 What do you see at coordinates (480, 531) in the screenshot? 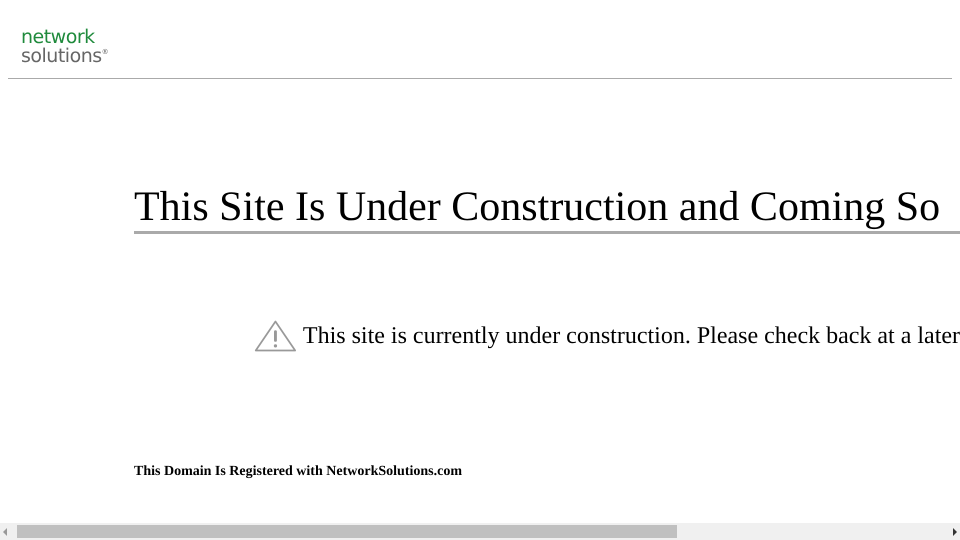
I see `horizontal-scrollbar` at bounding box center [480, 531].